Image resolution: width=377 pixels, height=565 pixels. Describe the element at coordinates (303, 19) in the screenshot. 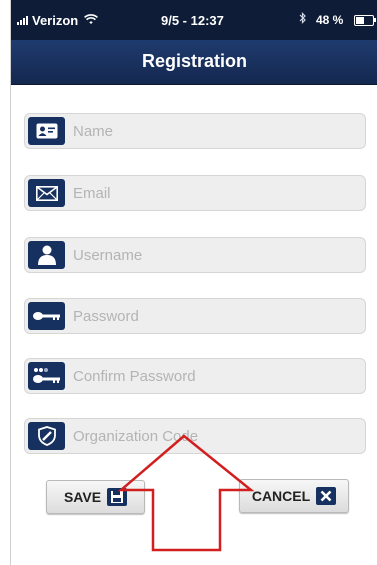

I see `bluetooth-icon` at that location.